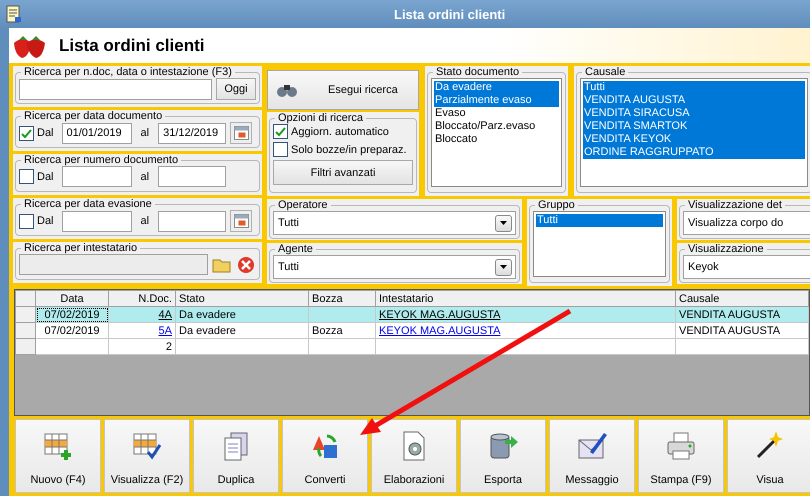 This screenshot has height=496, width=810. What do you see at coordinates (14, 14) in the screenshot?
I see `app-icon` at bounding box center [14, 14].